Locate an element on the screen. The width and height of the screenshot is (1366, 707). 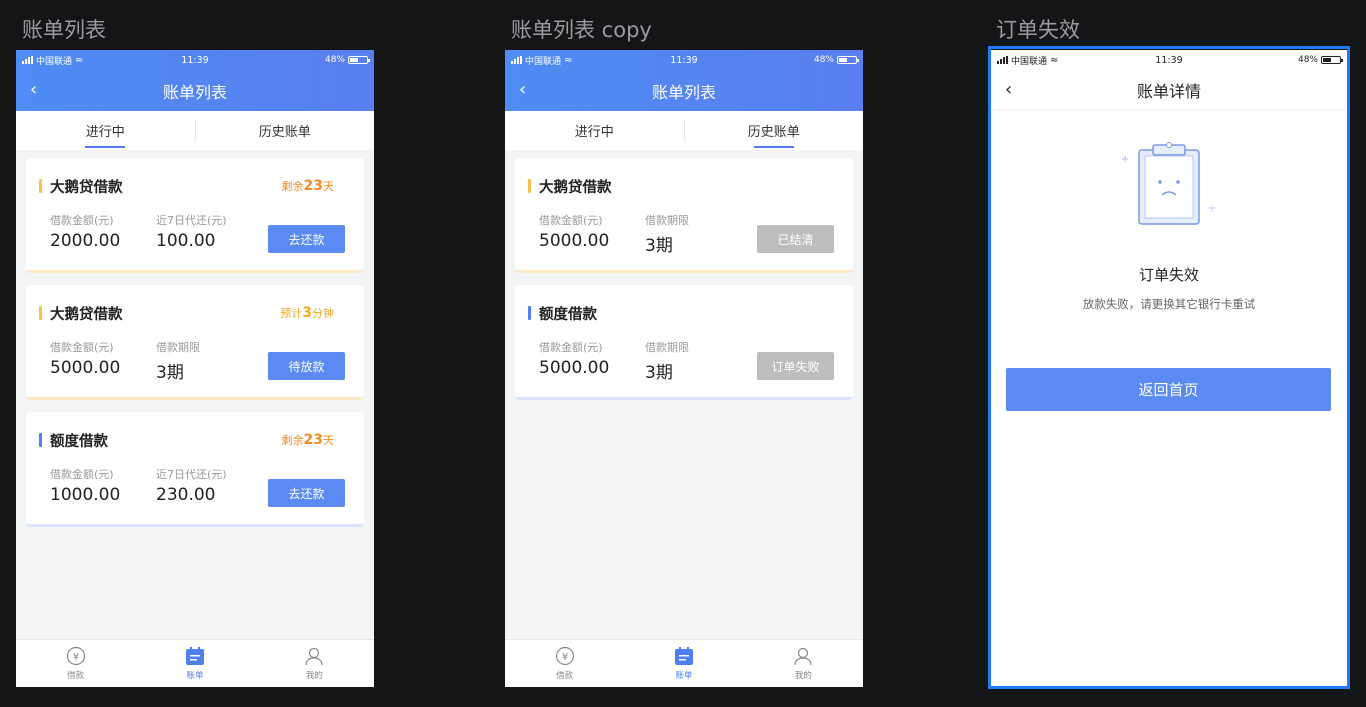
card-status: 预计3分钟 is located at coordinates (307, 313).